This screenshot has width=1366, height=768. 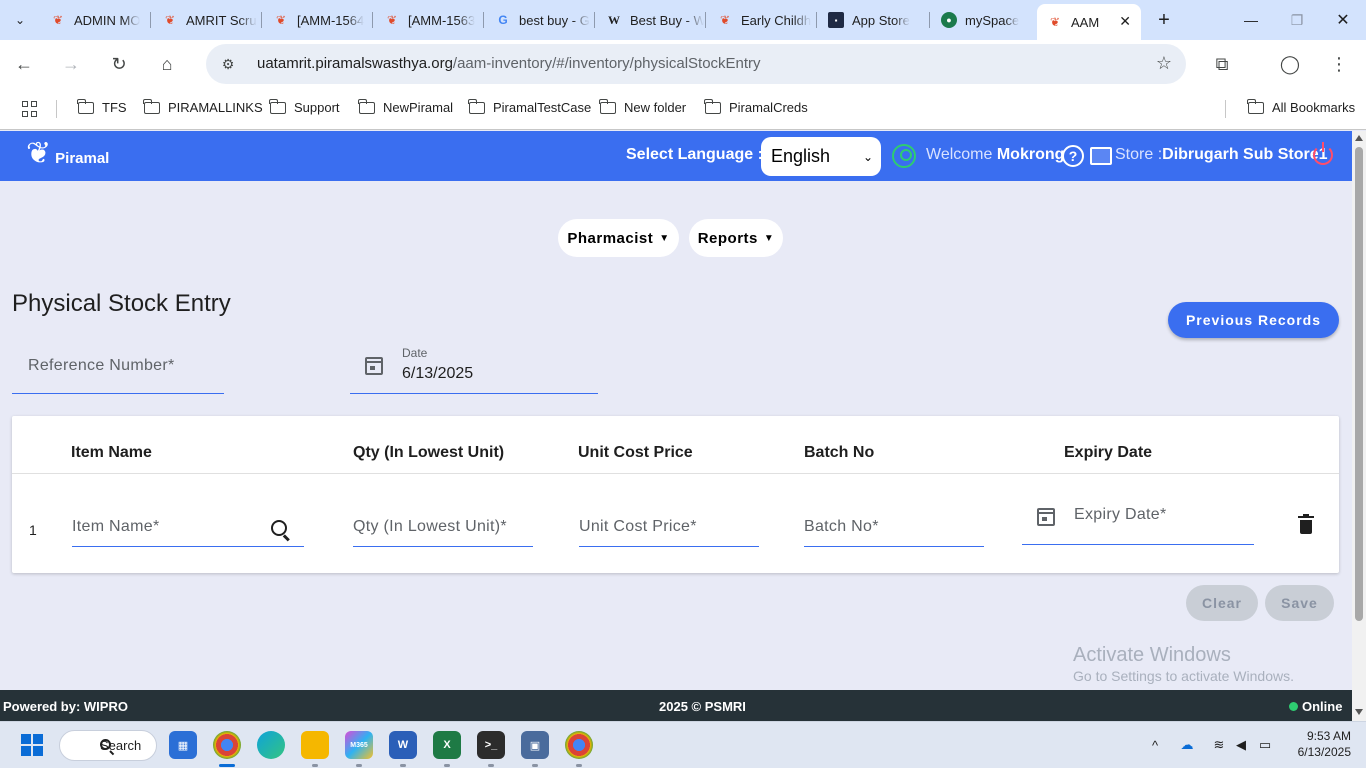 What do you see at coordinates (428, 20) in the screenshot?
I see `browser-tab: ❦ [AMM-1563` at bounding box center [428, 20].